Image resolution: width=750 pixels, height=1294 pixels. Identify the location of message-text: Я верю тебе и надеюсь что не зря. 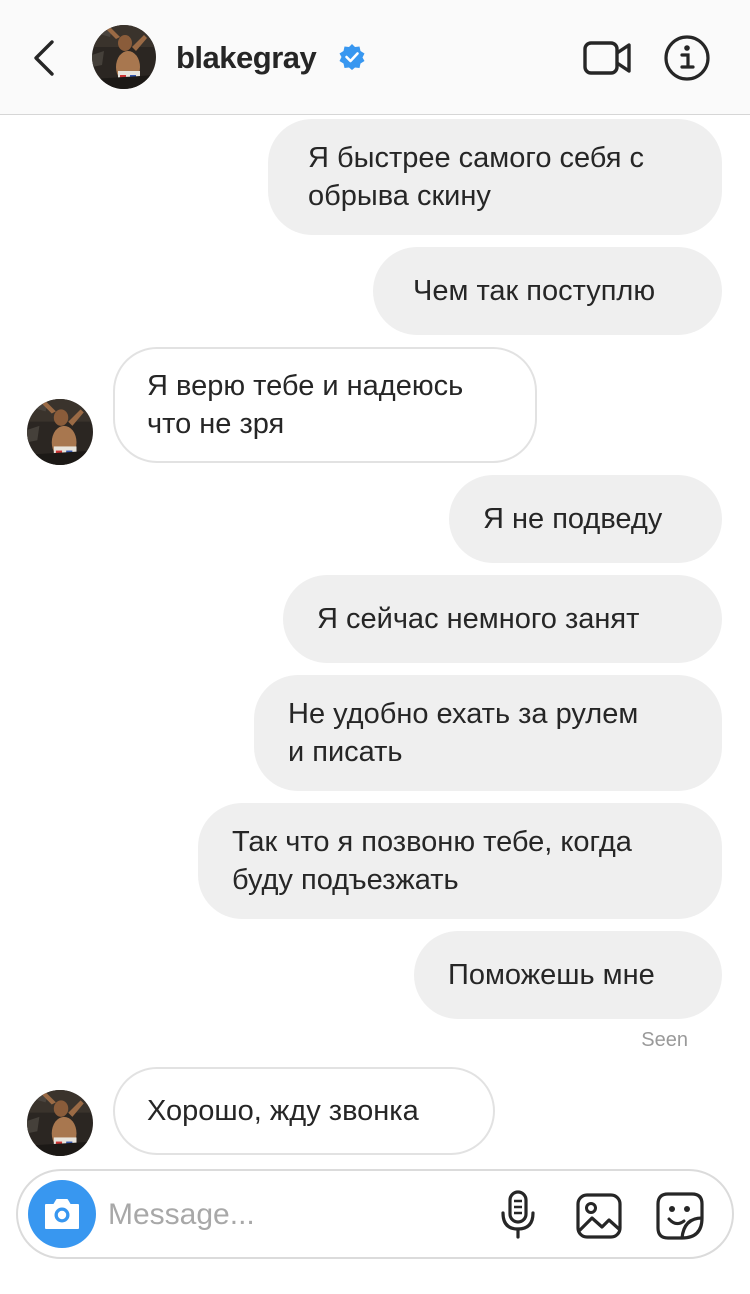
(305, 405).